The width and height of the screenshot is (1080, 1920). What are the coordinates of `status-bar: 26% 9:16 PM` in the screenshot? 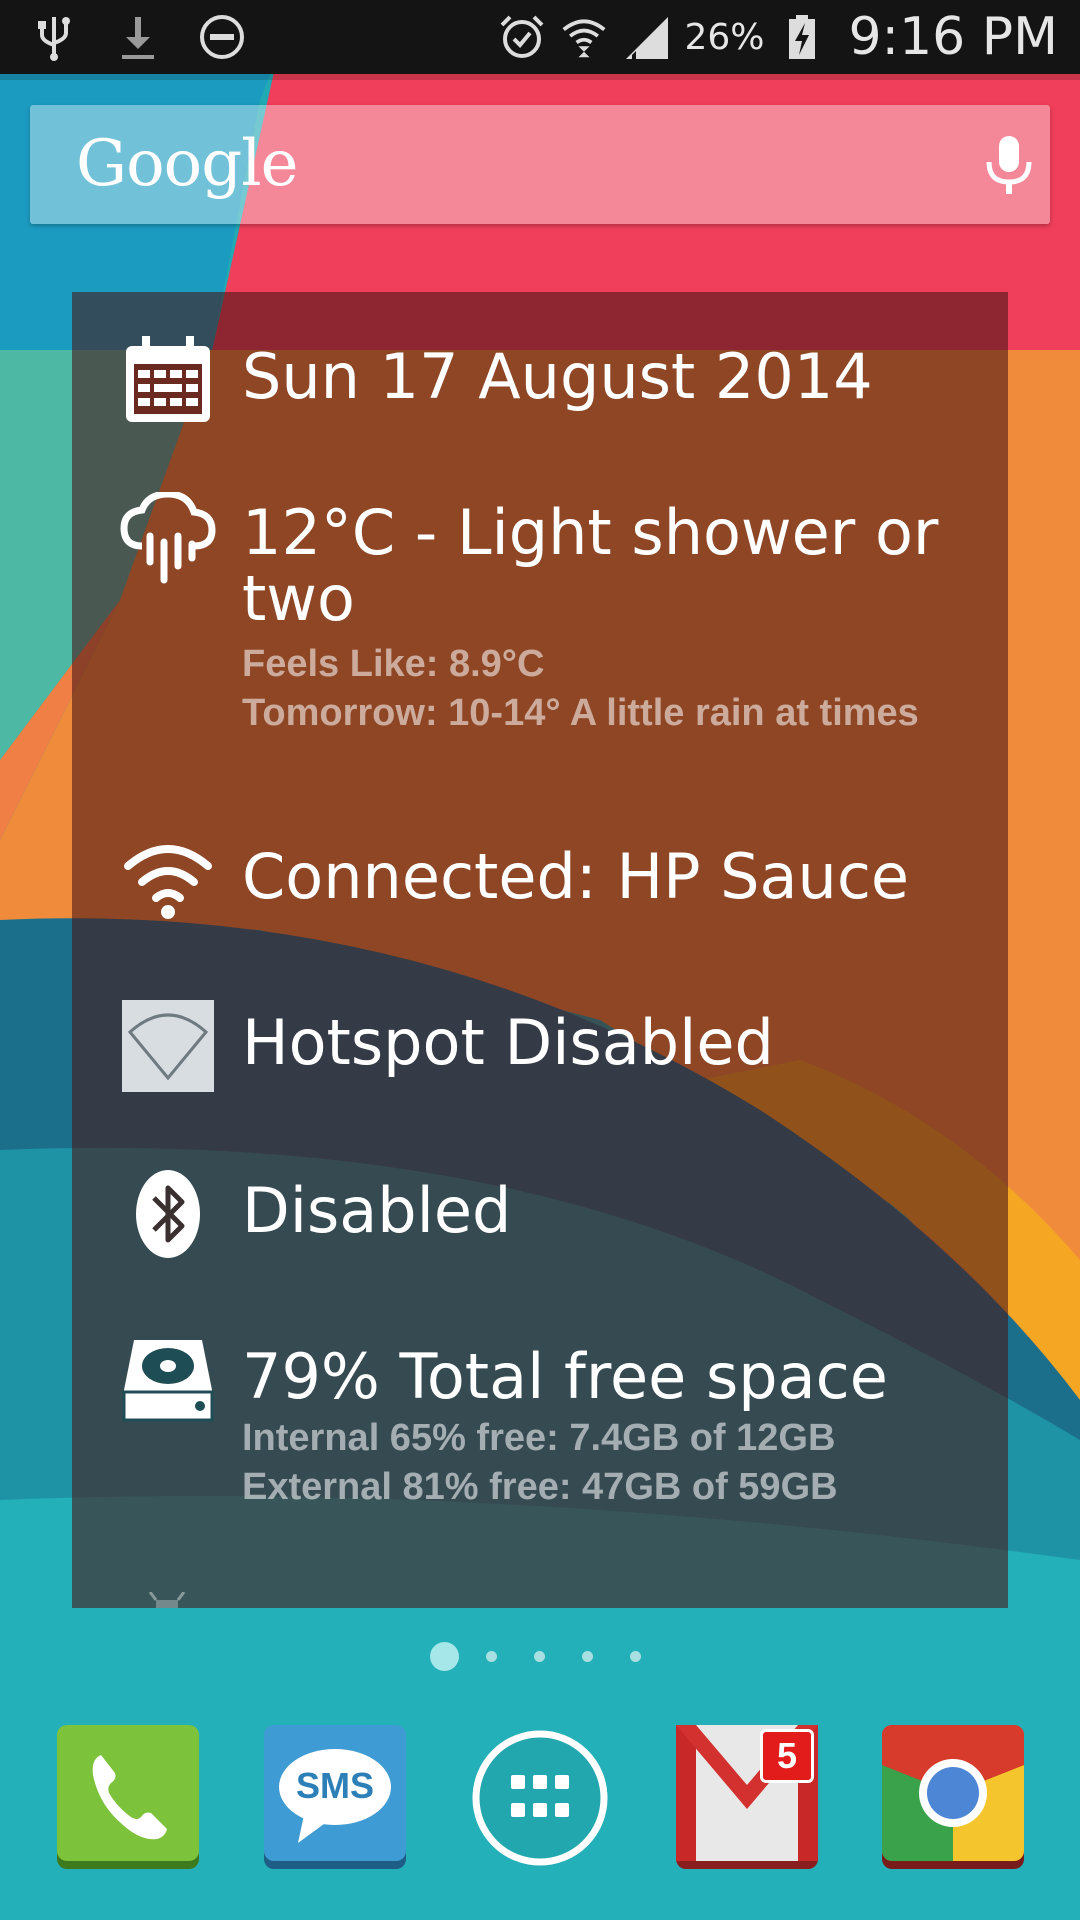 It's located at (540, 37).